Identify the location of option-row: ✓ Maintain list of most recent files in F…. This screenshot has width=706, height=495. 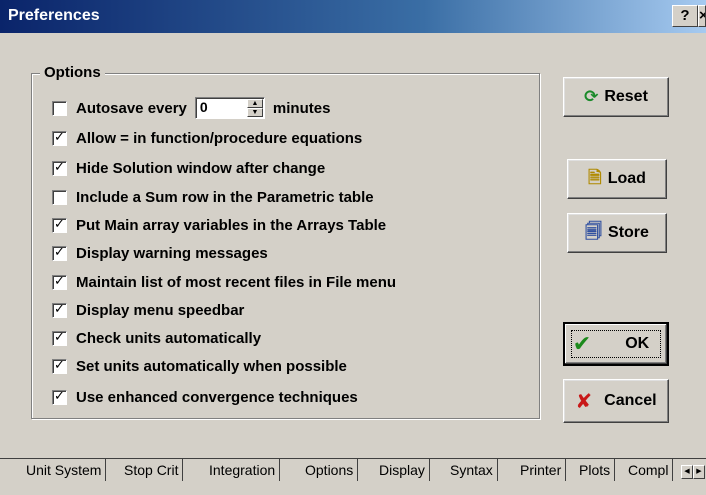
(224, 282).